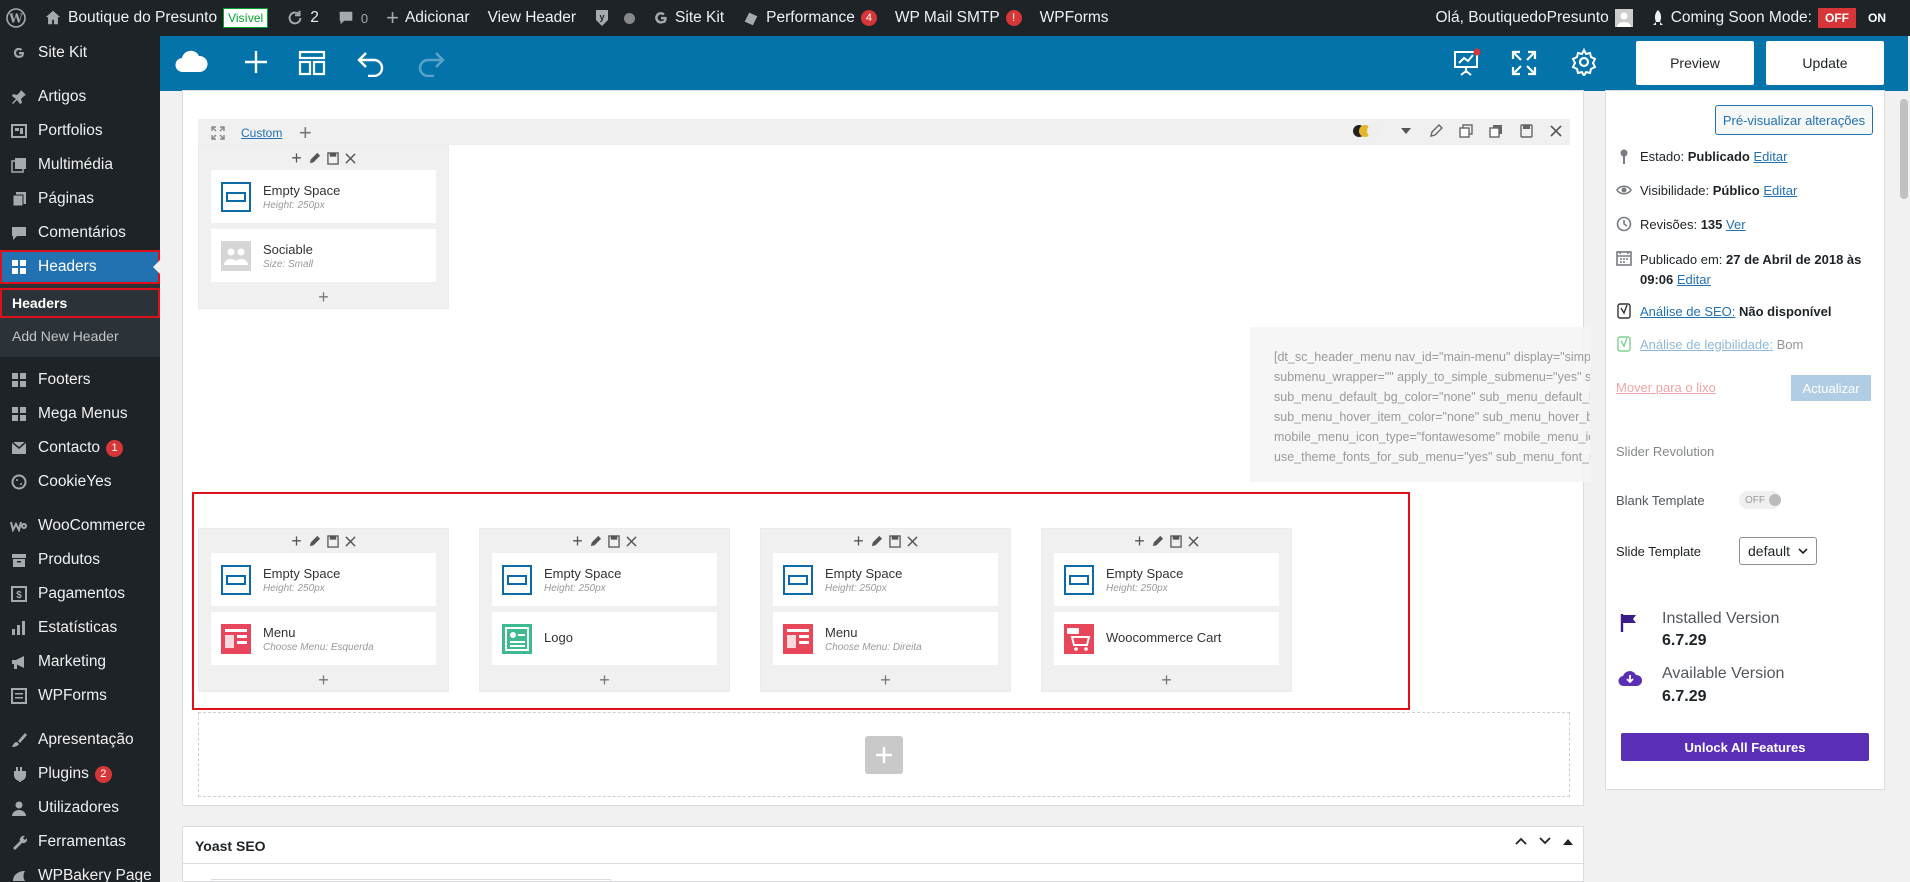 The width and height of the screenshot is (1910, 882). Describe the element at coordinates (1526, 131) in the screenshot. I see `save-row-icon` at that location.